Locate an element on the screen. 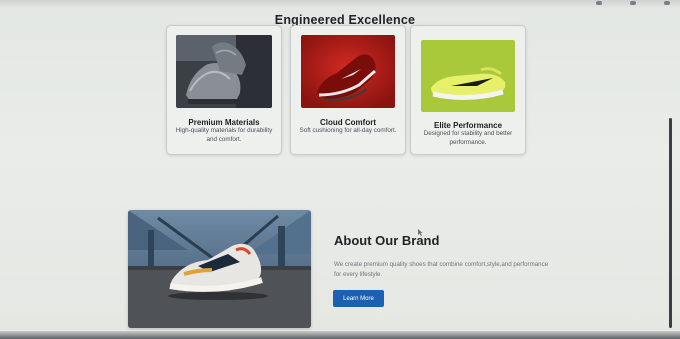 The height and width of the screenshot is (339, 680). grey-knit-sneakers-photo is located at coordinates (224, 71).